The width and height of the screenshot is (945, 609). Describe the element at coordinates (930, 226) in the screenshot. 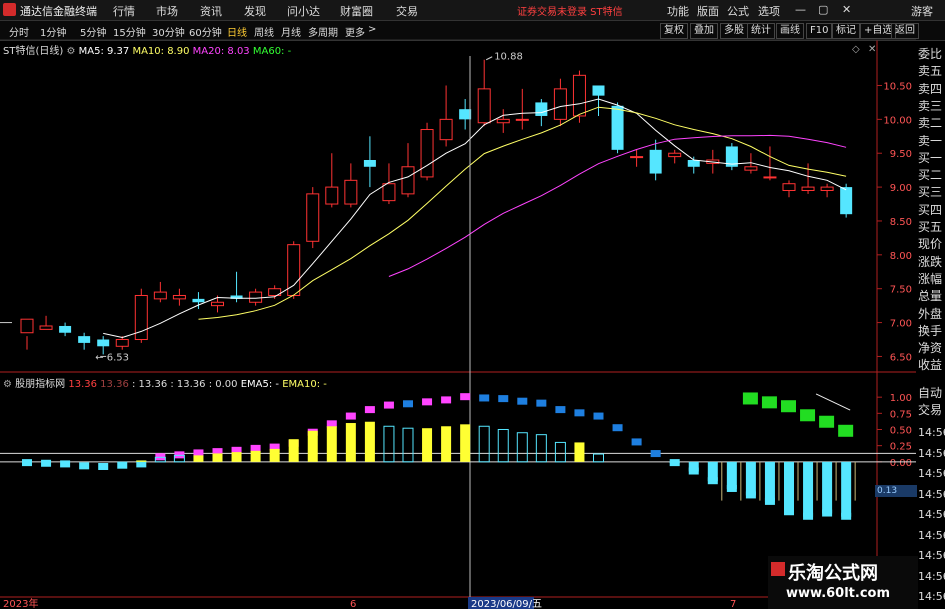

I see `side-item-10: 买五` at that location.